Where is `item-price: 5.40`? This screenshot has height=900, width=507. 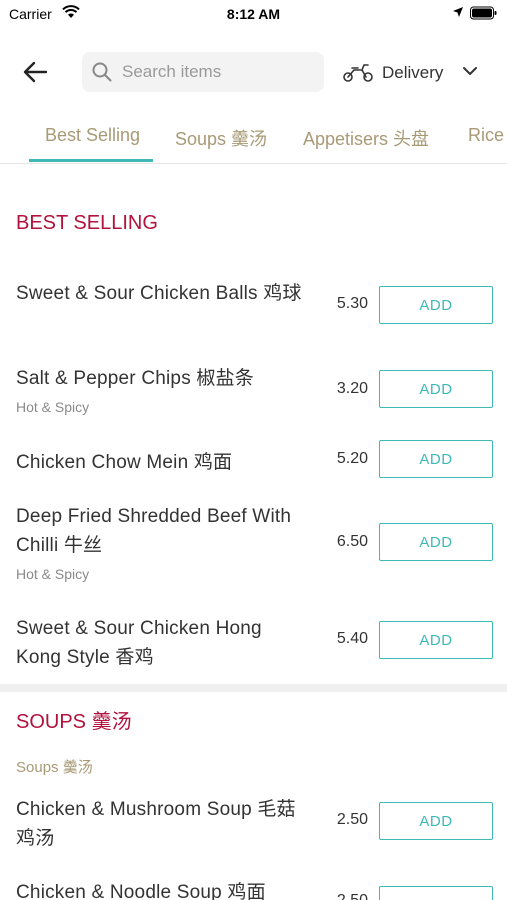 item-price: 5.40 is located at coordinates (352, 638).